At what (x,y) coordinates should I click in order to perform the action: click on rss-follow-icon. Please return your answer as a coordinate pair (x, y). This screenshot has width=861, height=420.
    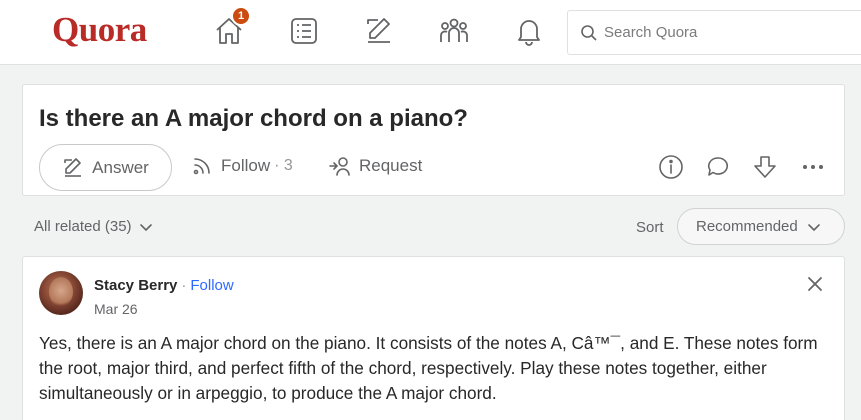
    Looking at the image, I should click on (201, 166).